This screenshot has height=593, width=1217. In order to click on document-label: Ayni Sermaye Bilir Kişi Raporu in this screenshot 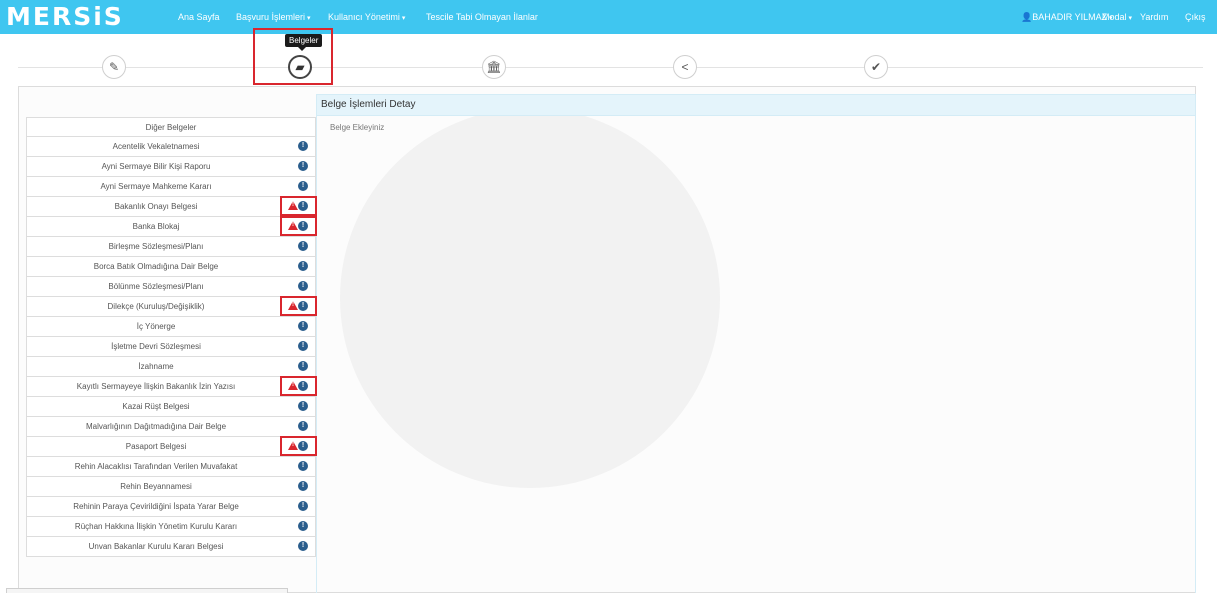, I will do `click(156, 166)`.